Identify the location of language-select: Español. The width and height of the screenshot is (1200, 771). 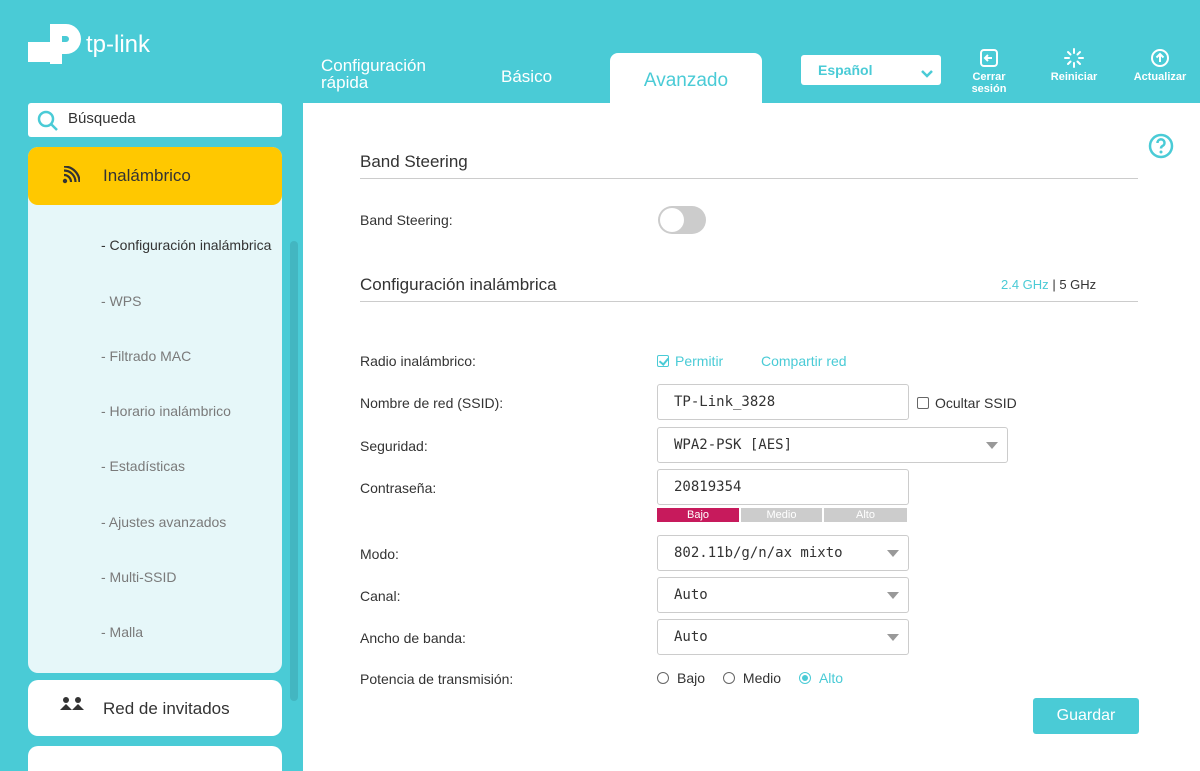
(871, 70).